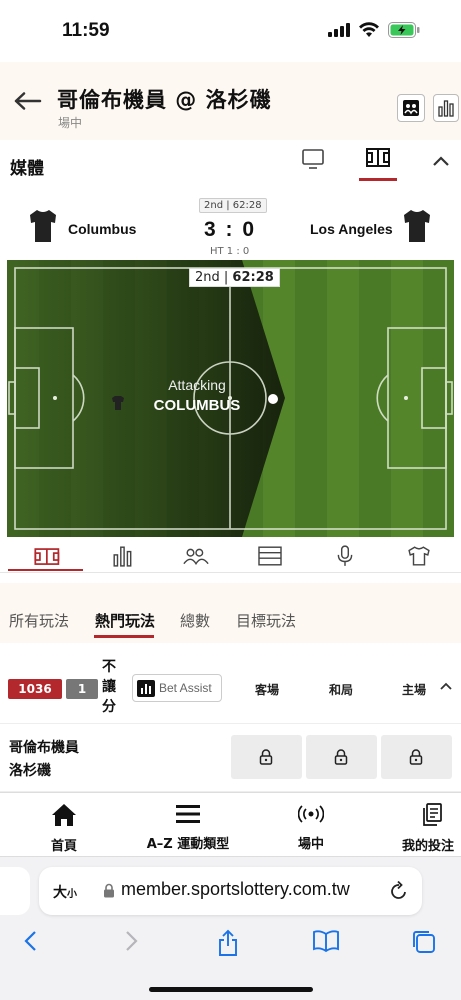  I want to click on live-icon, so click(311, 814).